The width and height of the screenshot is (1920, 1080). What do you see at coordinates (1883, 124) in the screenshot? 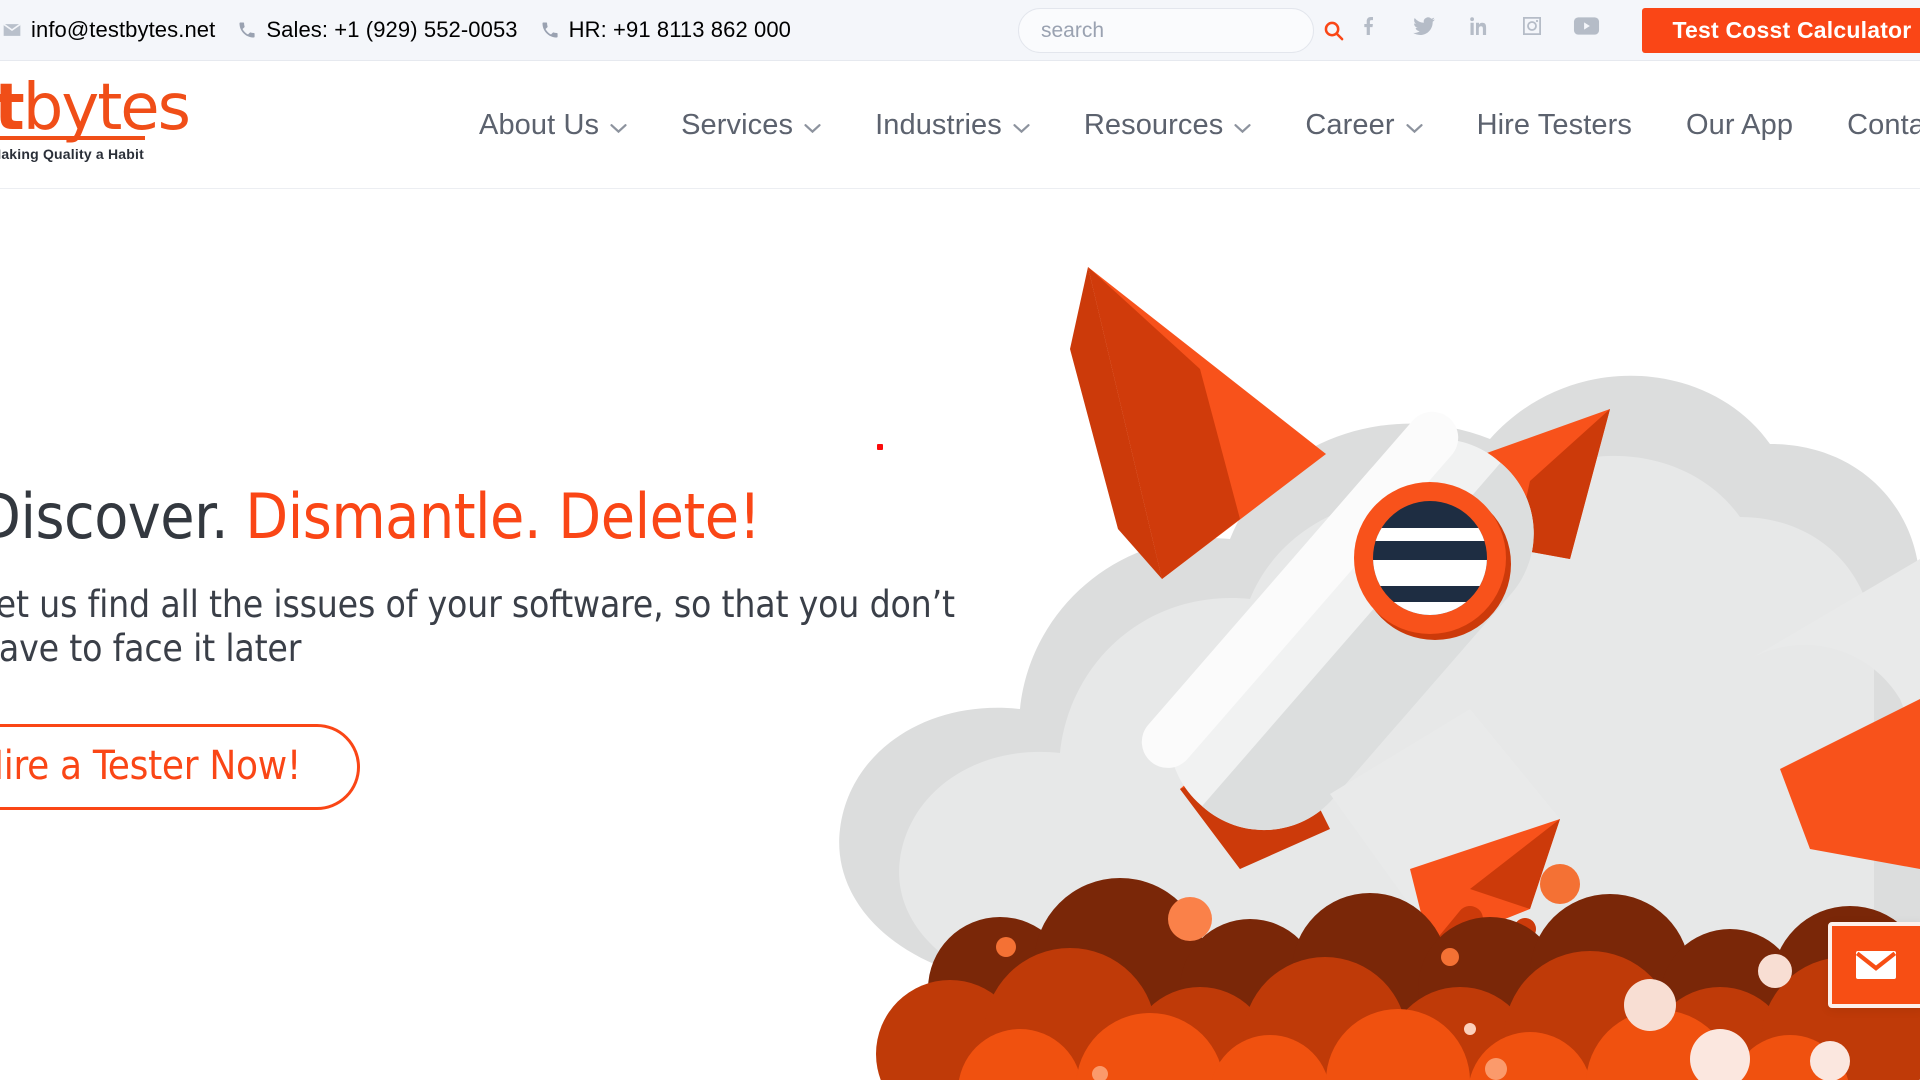
I see `nav-label: Contact` at bounding box center [1883, 124].